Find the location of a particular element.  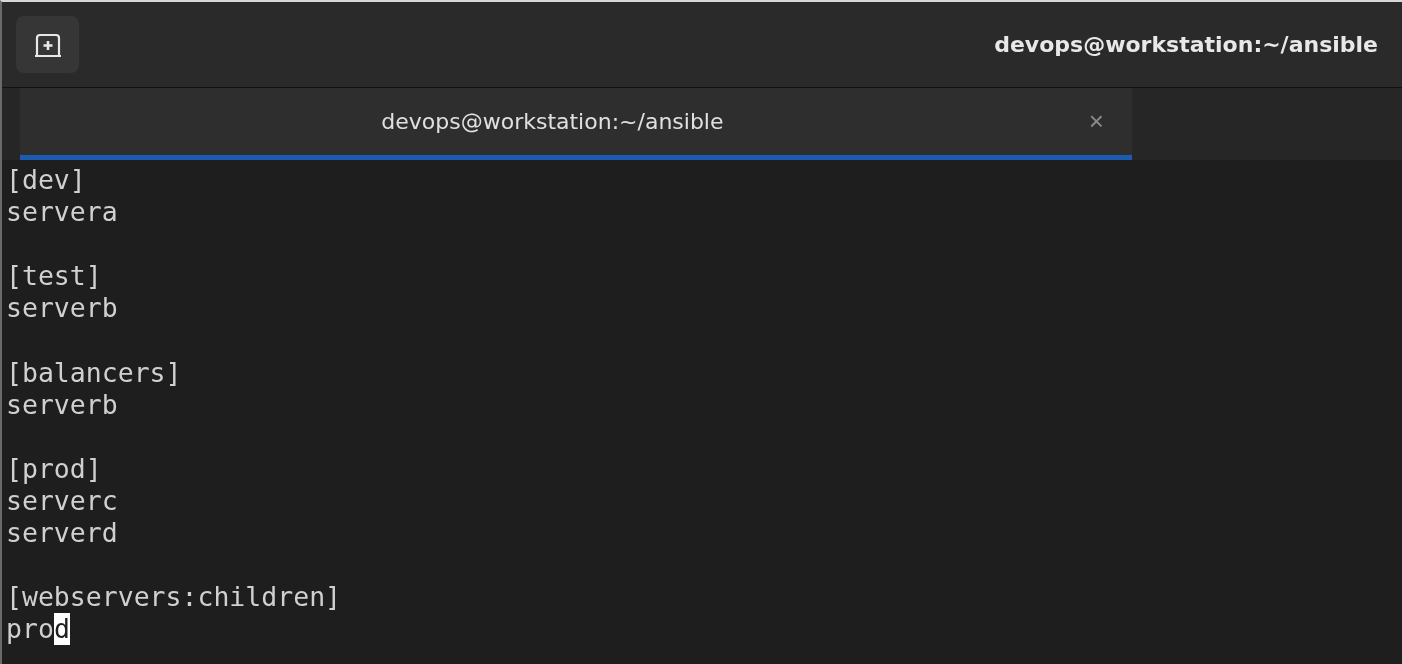

terminal-line: [dev] is located at coordinates (46, 180).